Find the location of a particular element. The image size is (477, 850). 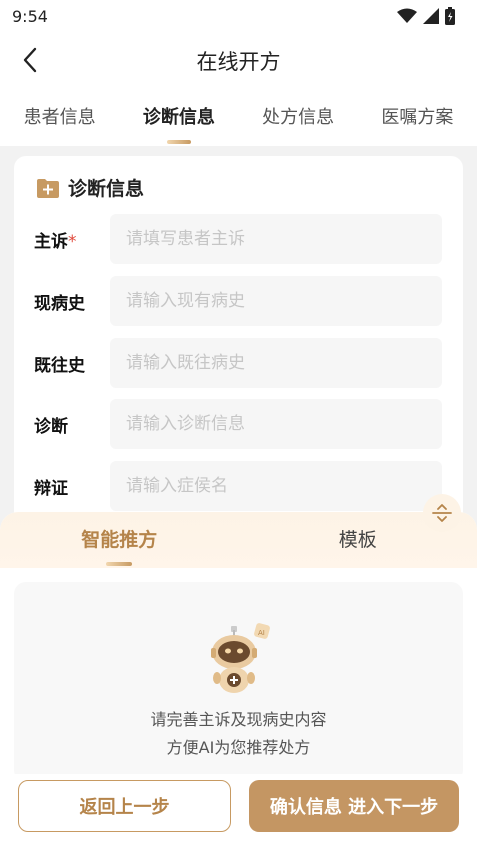

confirm-next-step-button: 确认信息 进入下一步 is located at coordinates (354, 806).